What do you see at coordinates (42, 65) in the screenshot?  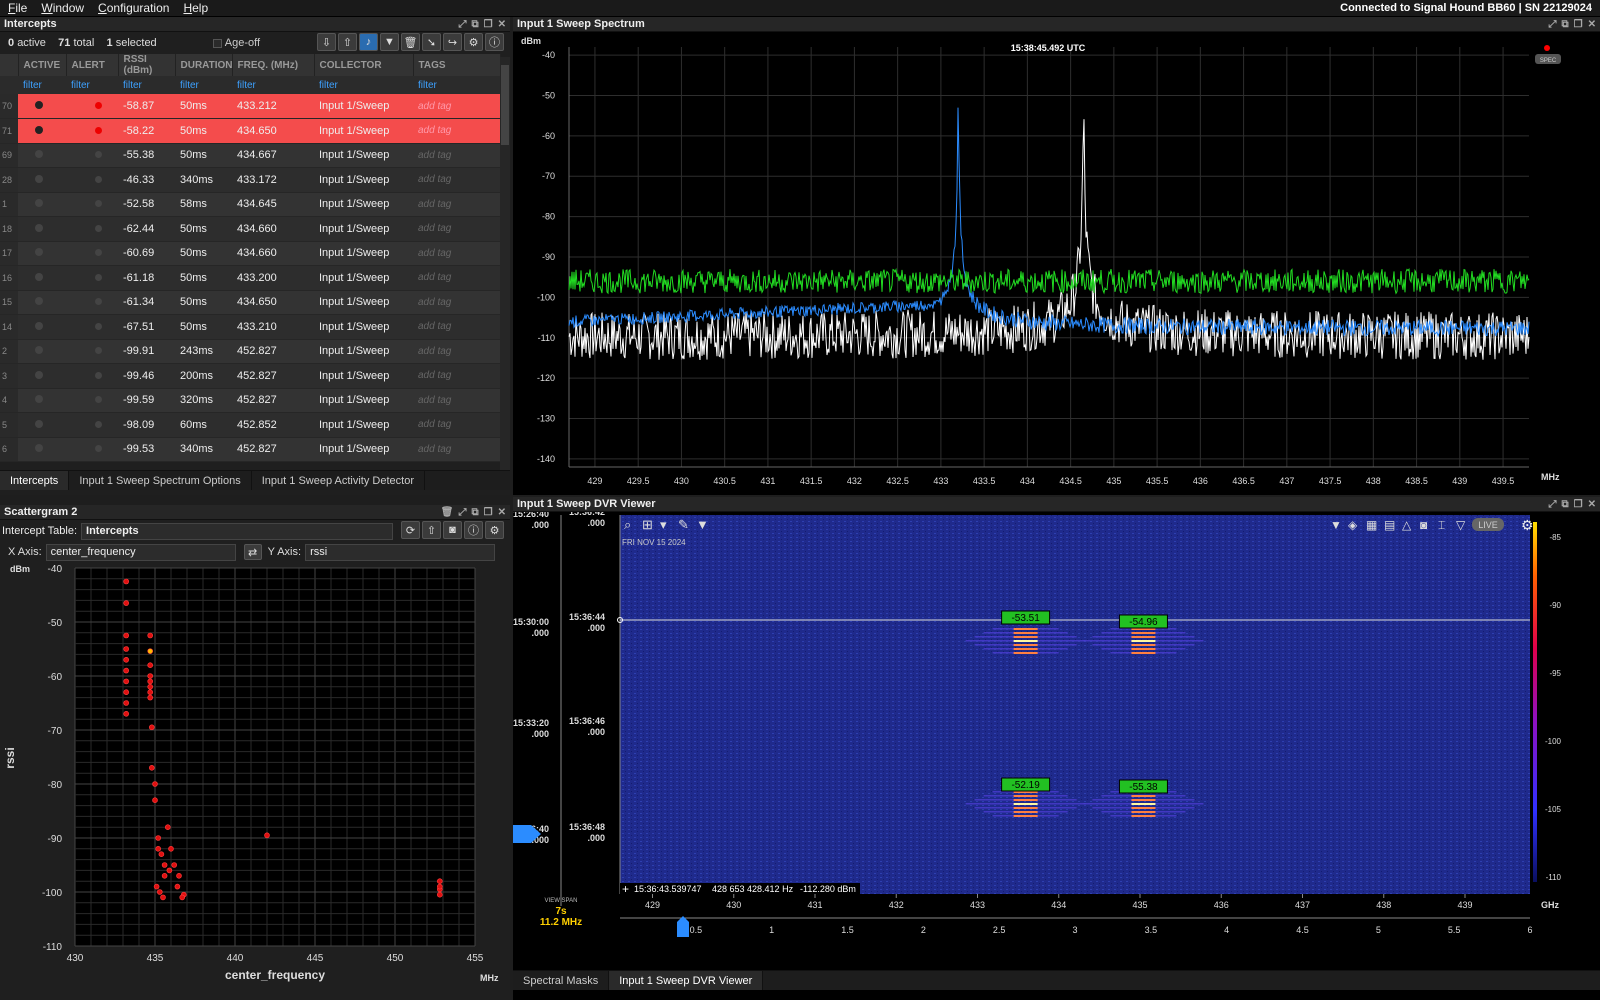 I see `col-active: ACTIVE` at bounding box center [42, 65].